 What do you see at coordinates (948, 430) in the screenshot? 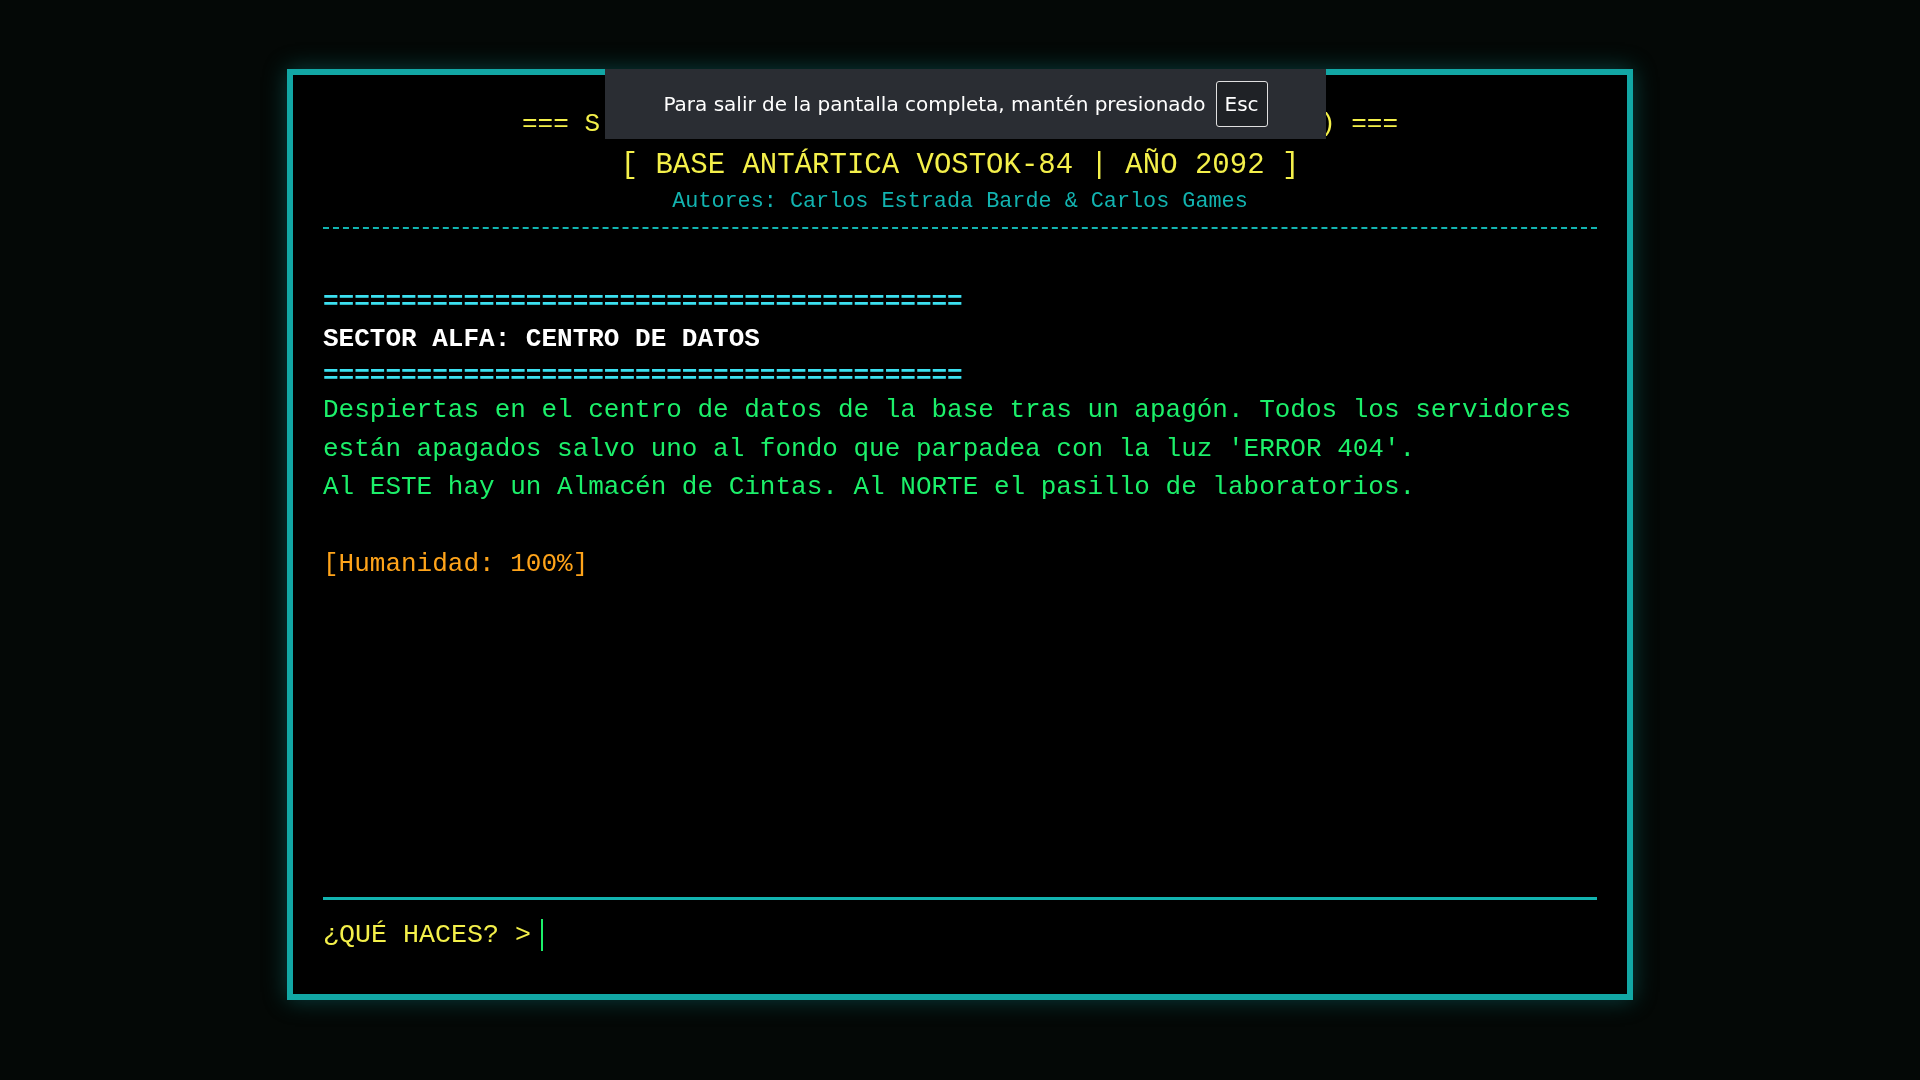
I see `room-description: Despiertas en el centro de datos de la base tras un apagón. Todos los servidores están apagados salvo uno al fondo que parpadea con la luz 'ERROR 404'.` at bounding box center [948, 430].